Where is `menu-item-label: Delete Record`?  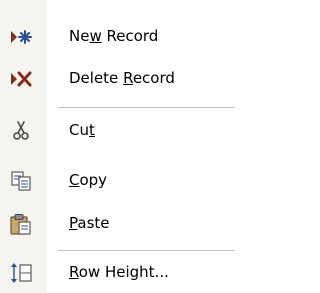 menu-item-label: Delete Record is located at coordinates (122, 78).